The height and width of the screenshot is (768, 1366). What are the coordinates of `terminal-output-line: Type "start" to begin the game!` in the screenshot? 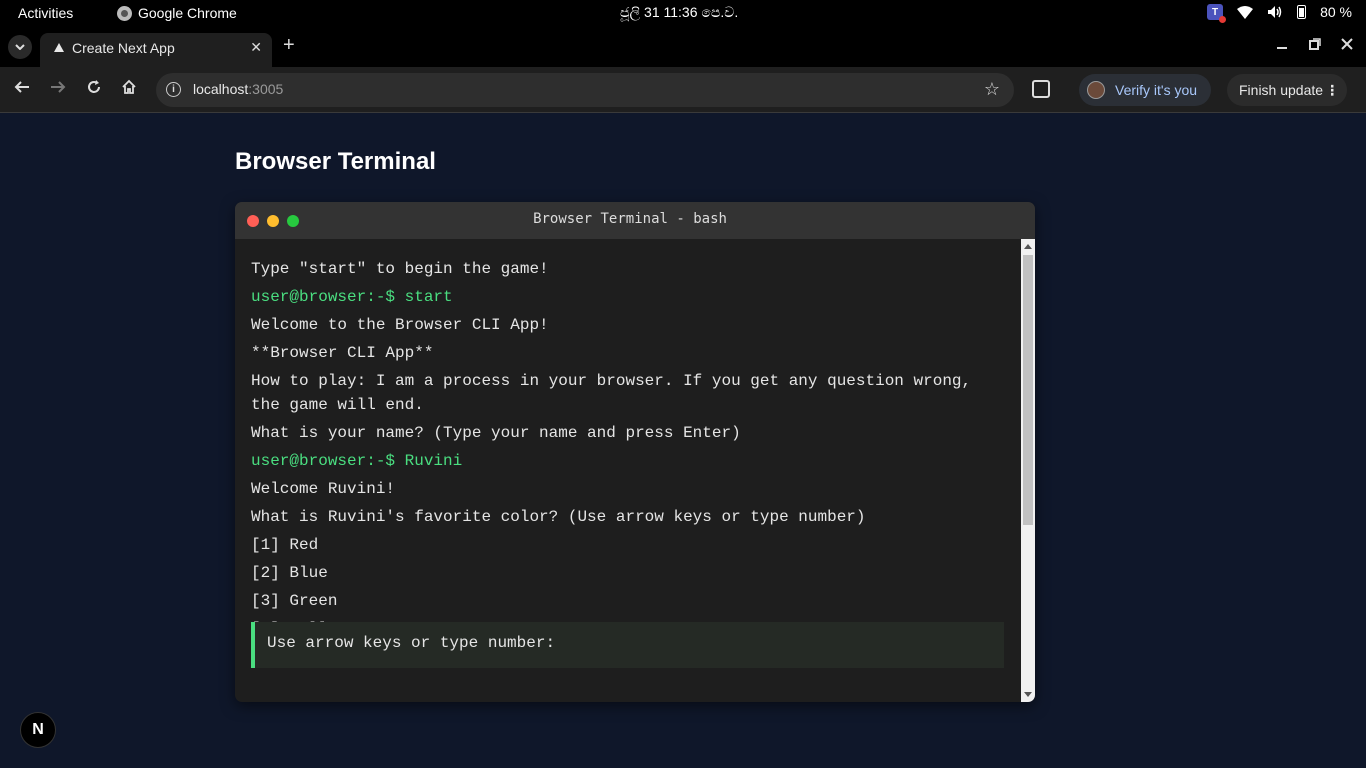 It's located at (400, 269).